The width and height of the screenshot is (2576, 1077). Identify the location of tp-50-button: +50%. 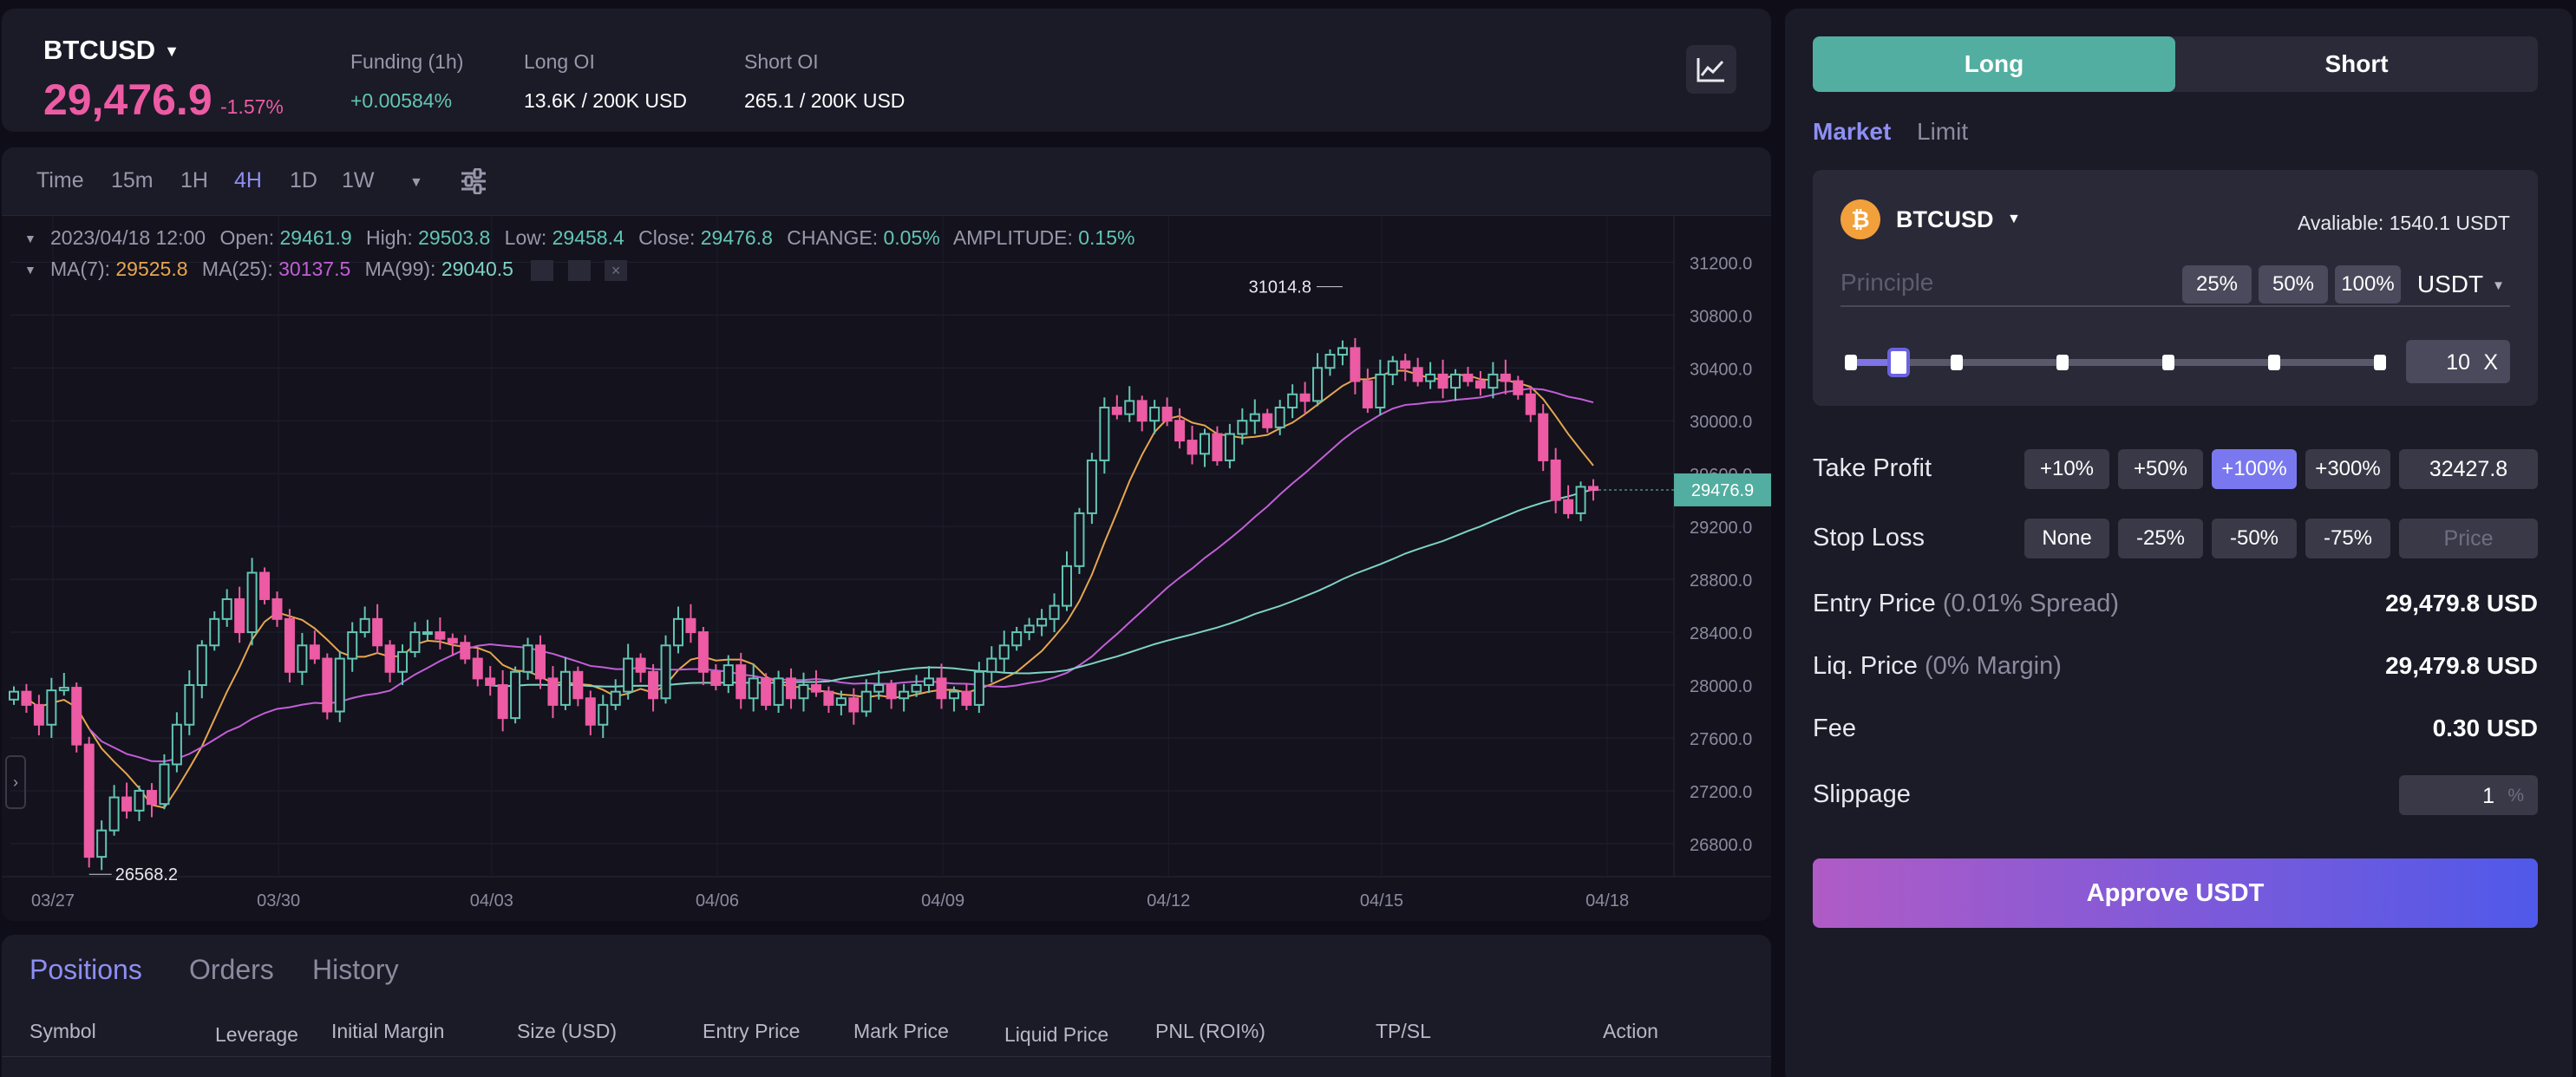
(2160, 469).